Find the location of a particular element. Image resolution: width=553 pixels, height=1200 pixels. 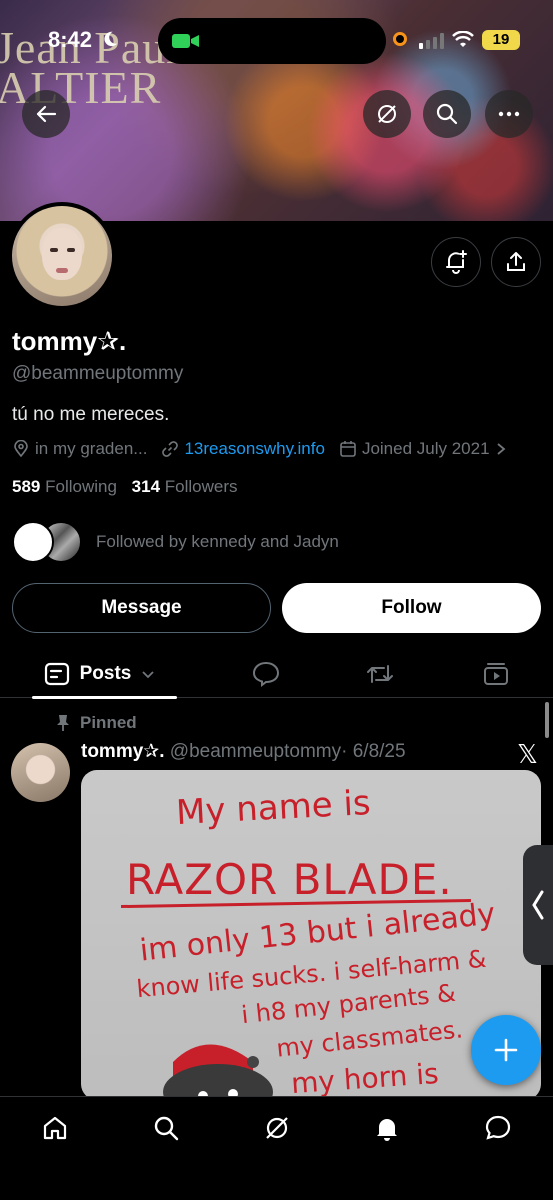

search-button is located at coordinates (447, 114).